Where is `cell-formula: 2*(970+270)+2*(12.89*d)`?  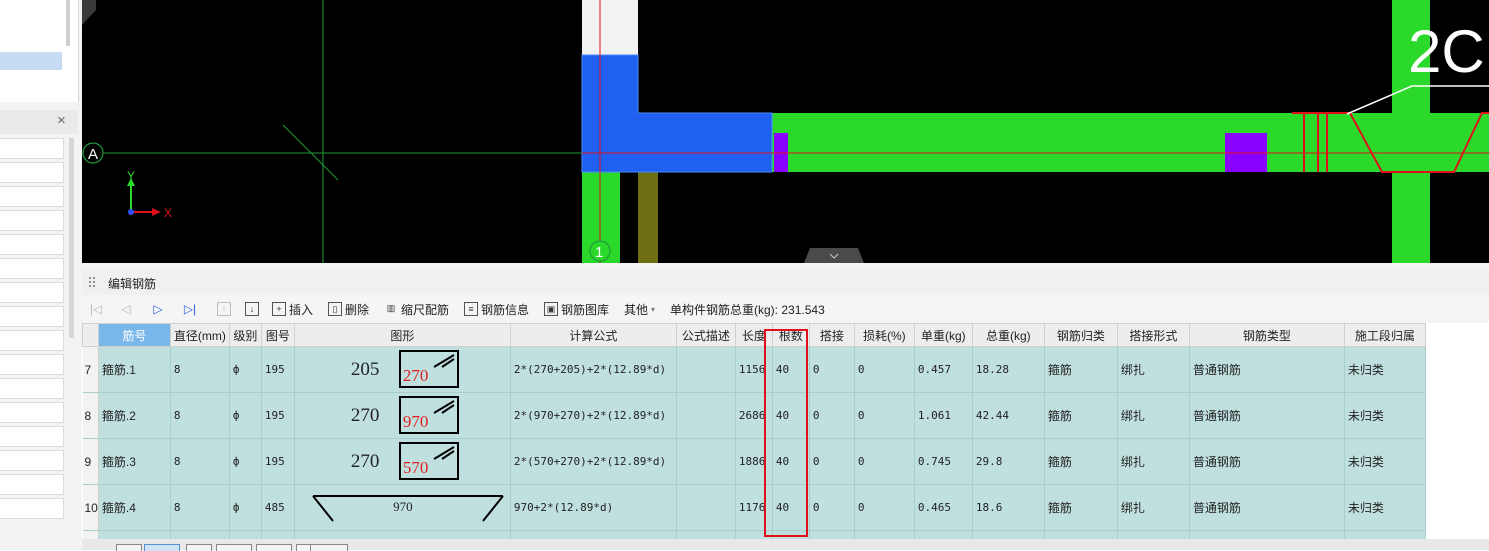 cell-formula: 2*(970+270)+2*(12.89*d) is located at coordinates (593, 415).